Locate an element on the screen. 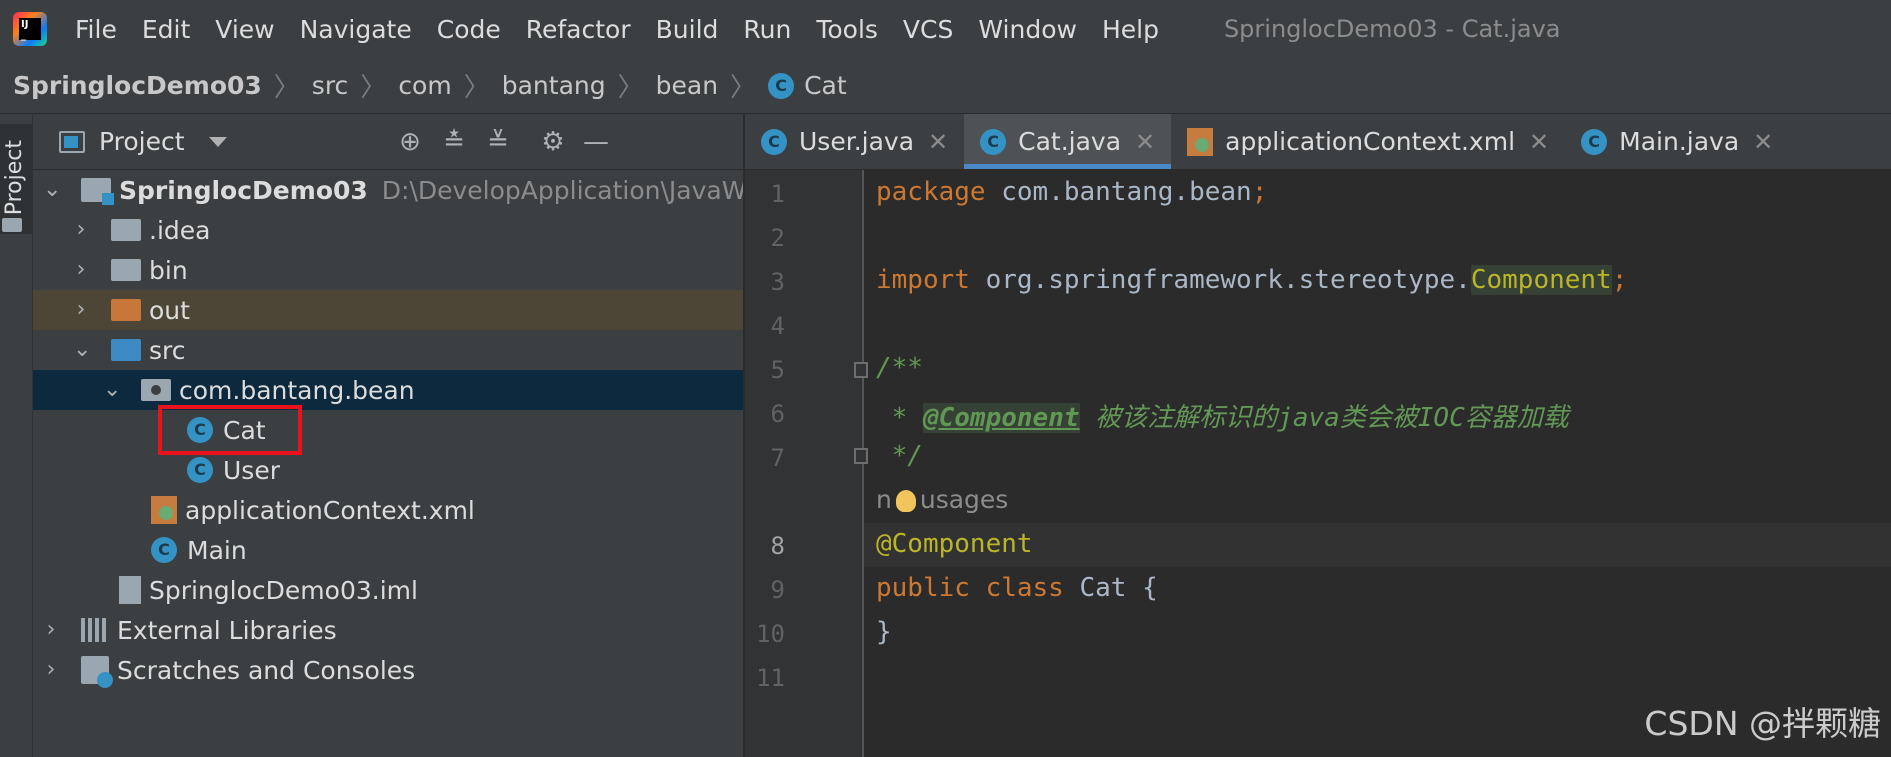 The width and height of the screenshot is (1891, 757). menu-run: Run is located at coordinates (767, 29).